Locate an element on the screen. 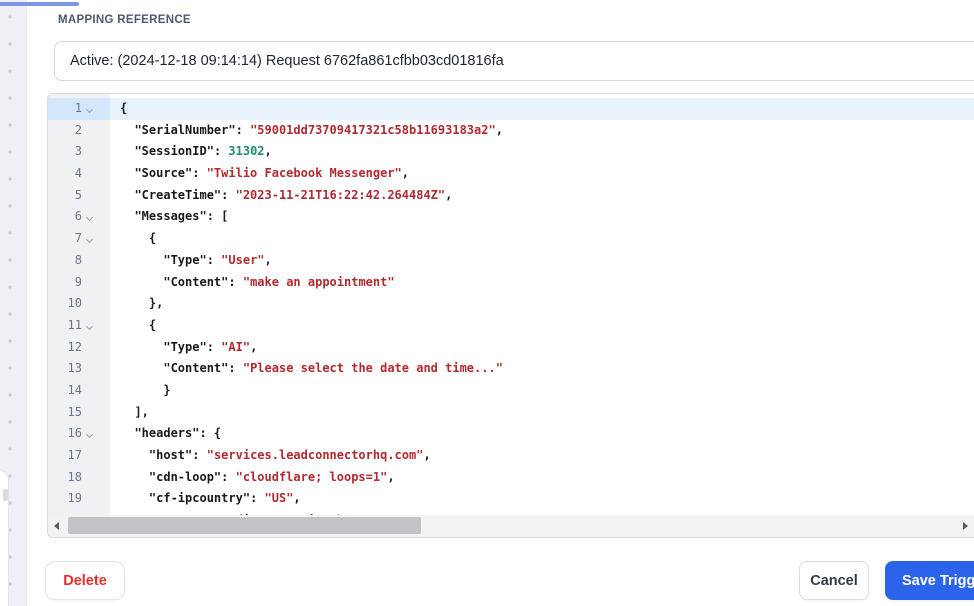 The width and height of the screenshot is (974, 606). scrollbar-thumb is located at coordinates (244, 525).